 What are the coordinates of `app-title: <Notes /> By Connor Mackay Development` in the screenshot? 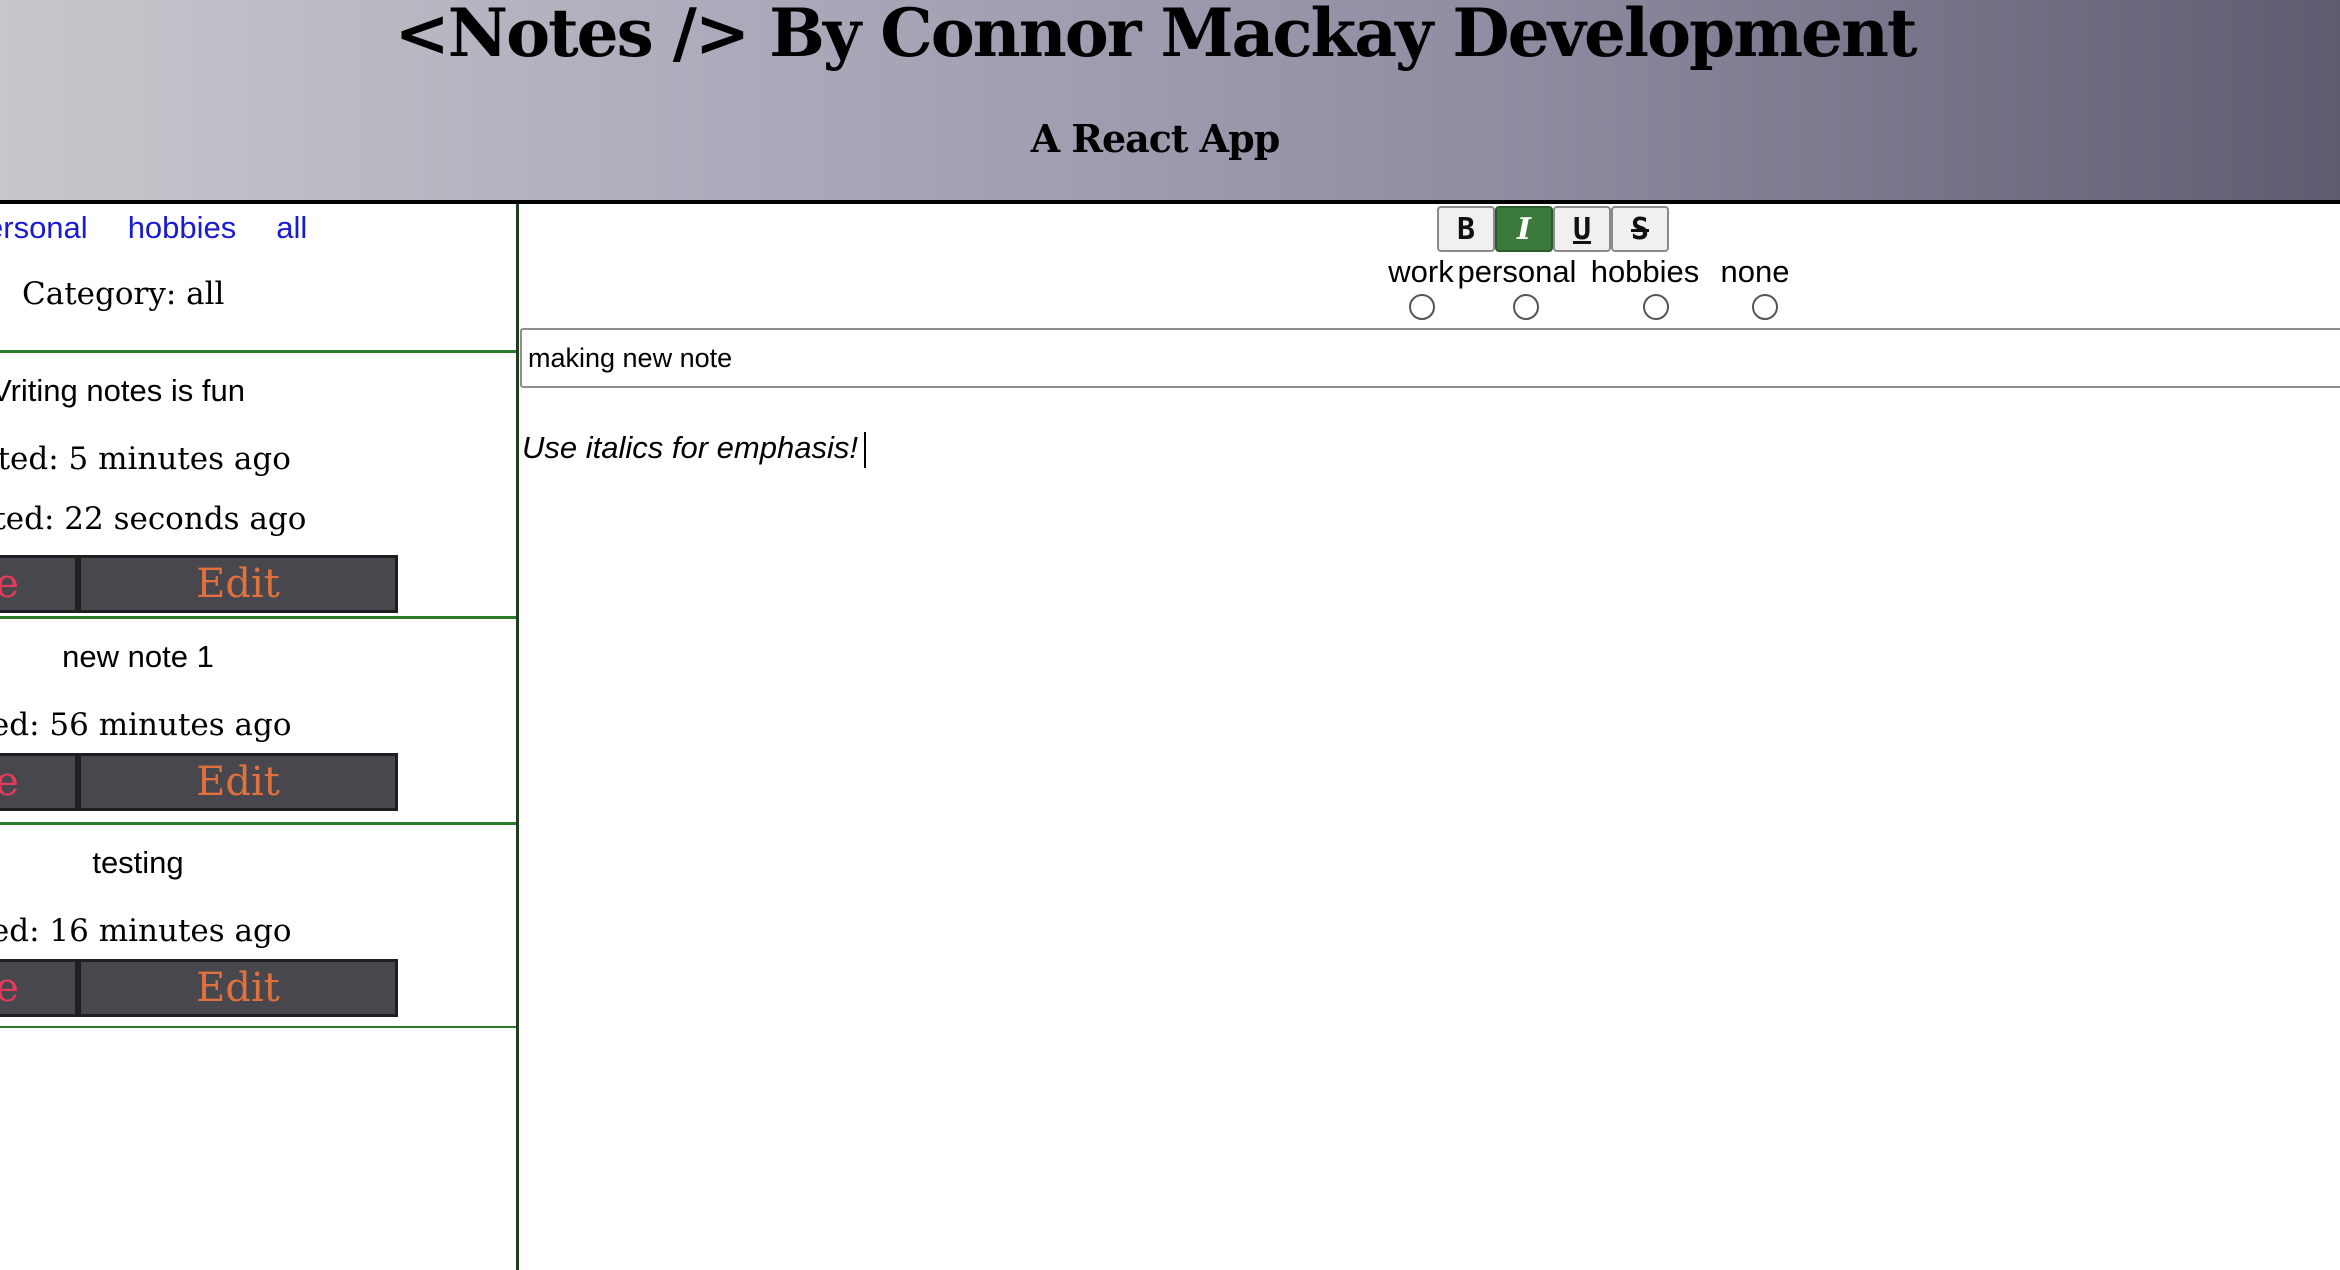 It's located at (1156, 36).